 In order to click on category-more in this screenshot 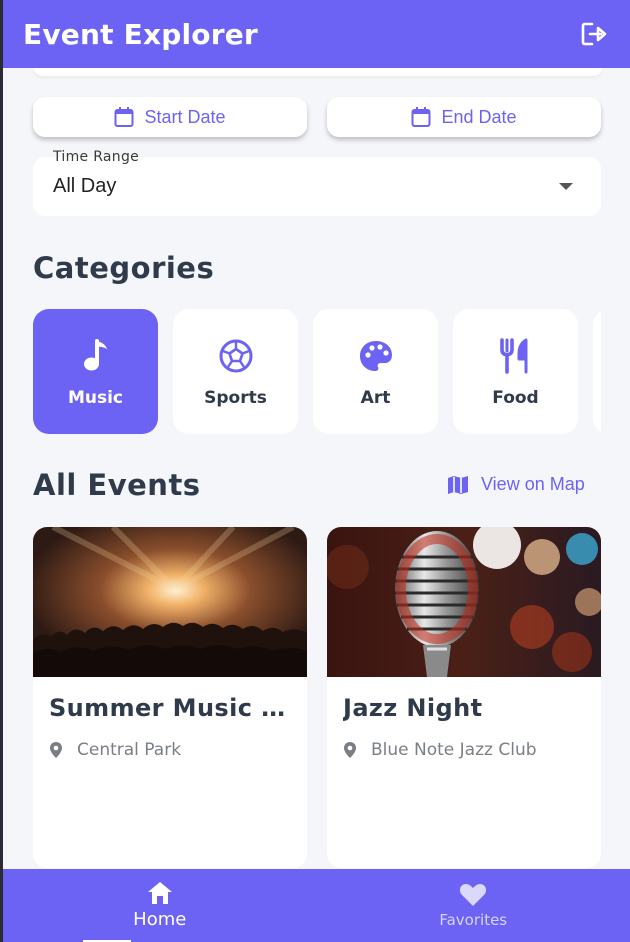, I will do `click(597, 371)`.